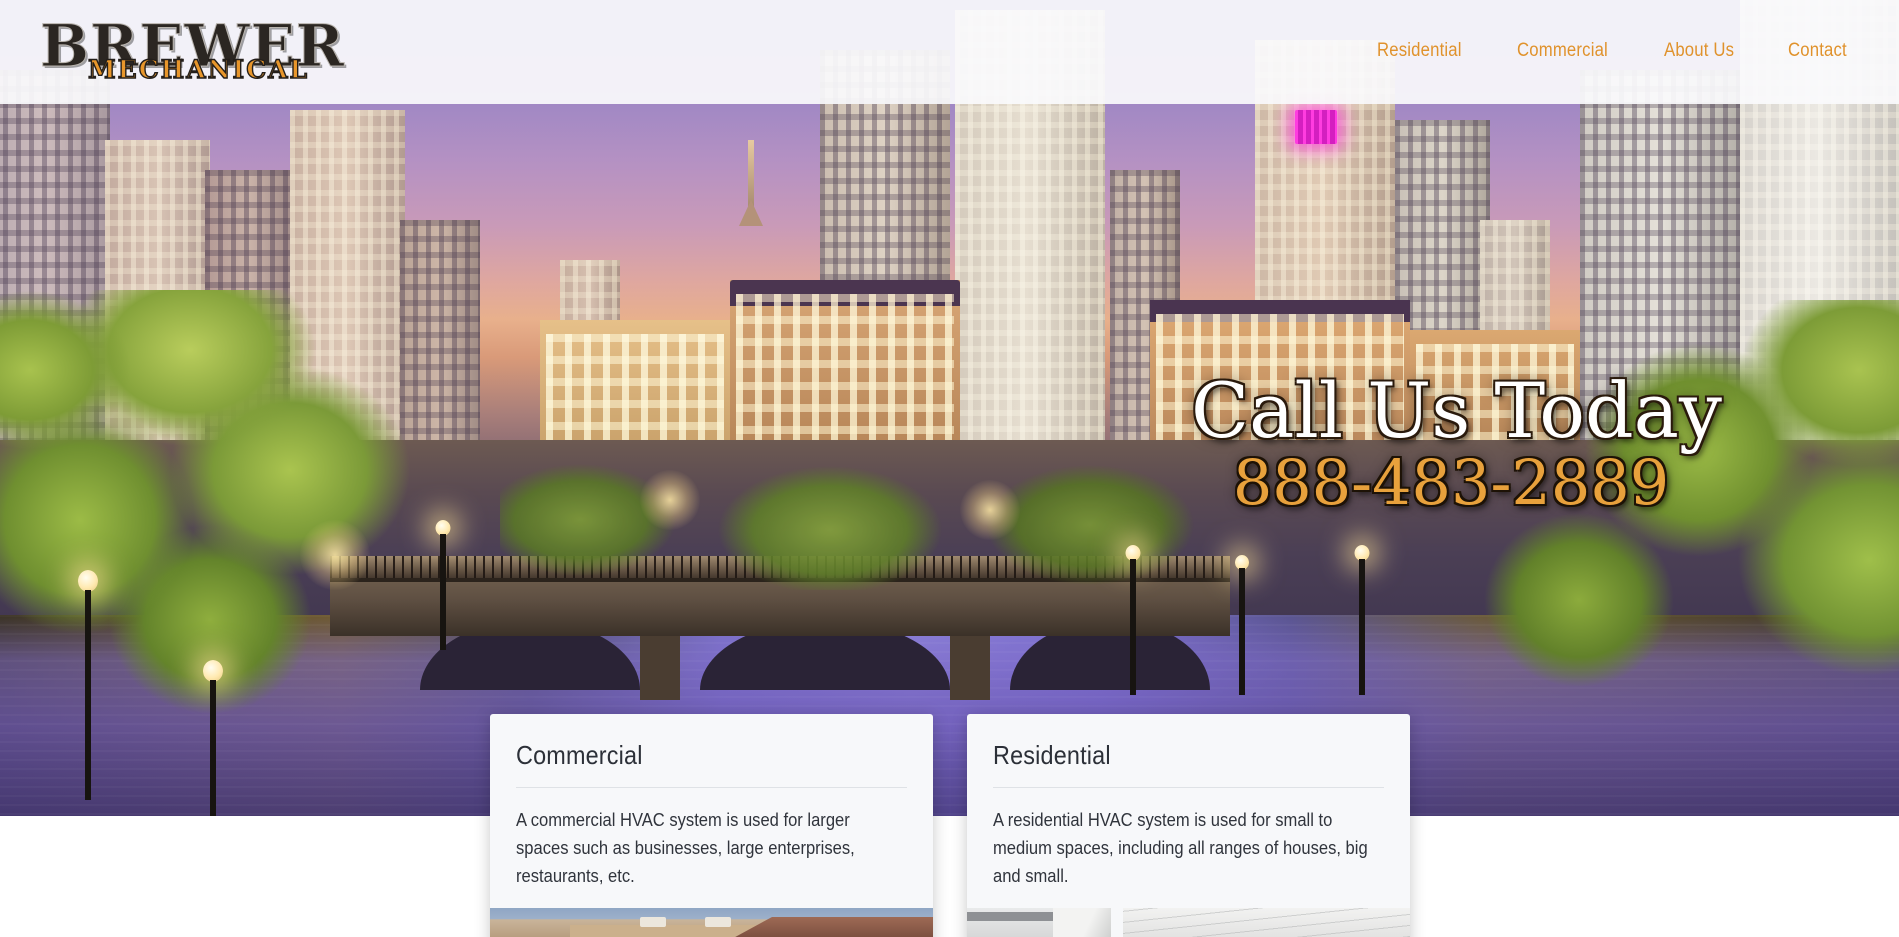 This screenshot has width=1899, height=937. What do you see at coordinates (1699, 51) in the screenshot?
I see `nav-item-about-us: About Us` at bounding box center [1699, 51].